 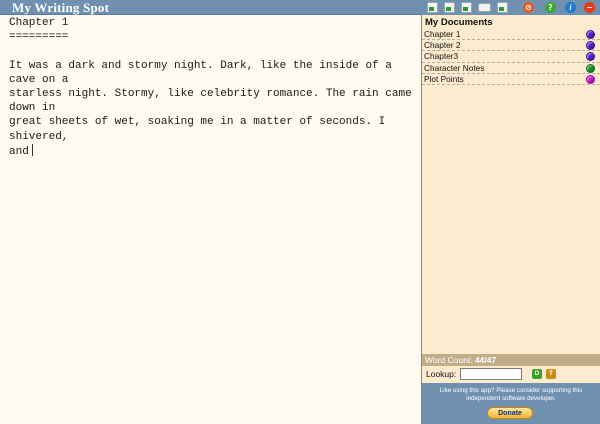 I want to click on lookup-dictionary-button: D, so click(x=537, y=374).